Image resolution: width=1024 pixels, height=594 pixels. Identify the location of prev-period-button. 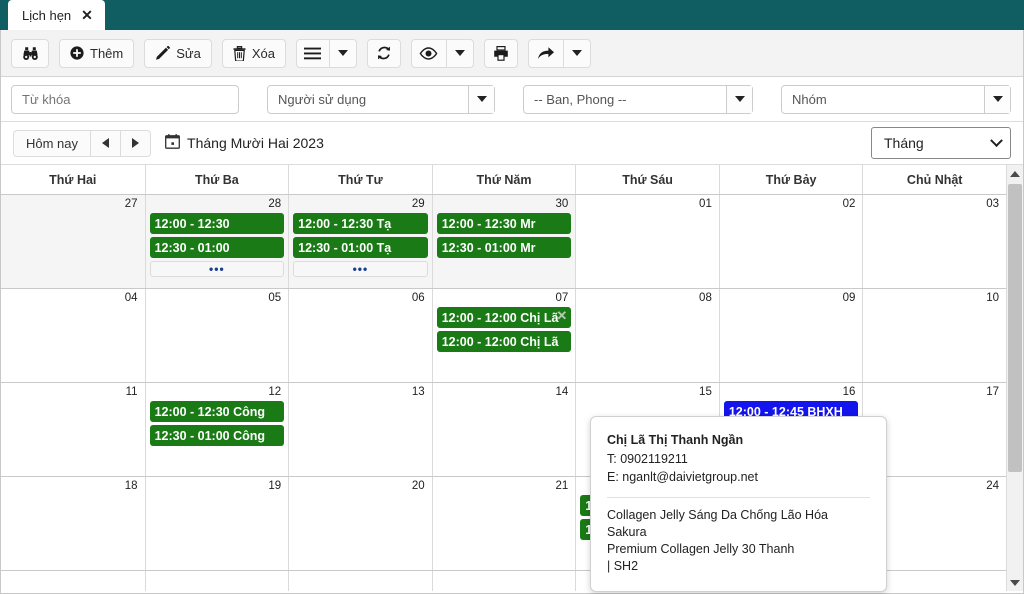
(106, 143).